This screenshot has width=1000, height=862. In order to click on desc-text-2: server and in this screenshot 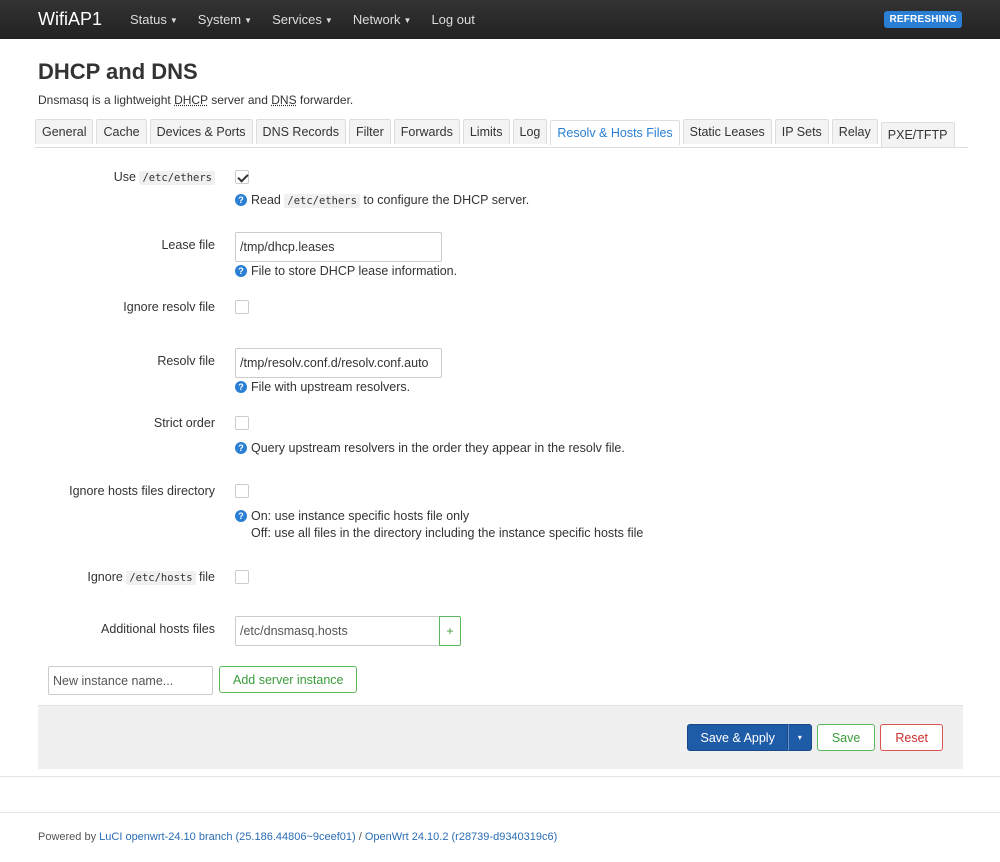, I will do `click(239, 100)`.